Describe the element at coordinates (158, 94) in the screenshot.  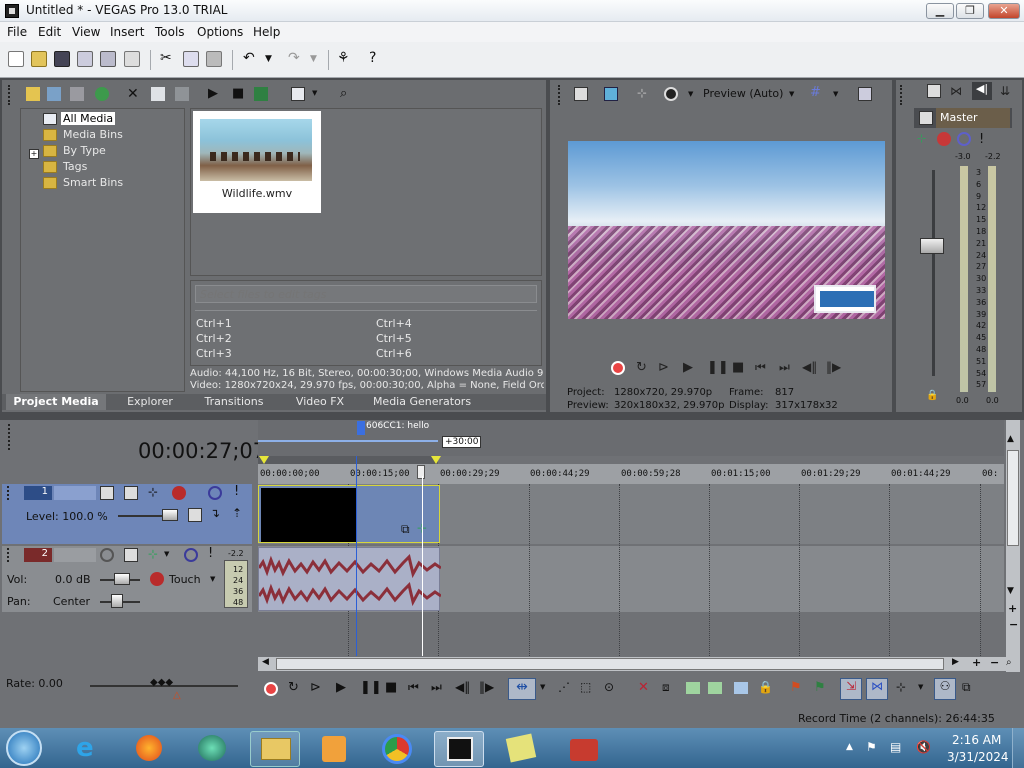
I see `media-properties-icon` at that location.